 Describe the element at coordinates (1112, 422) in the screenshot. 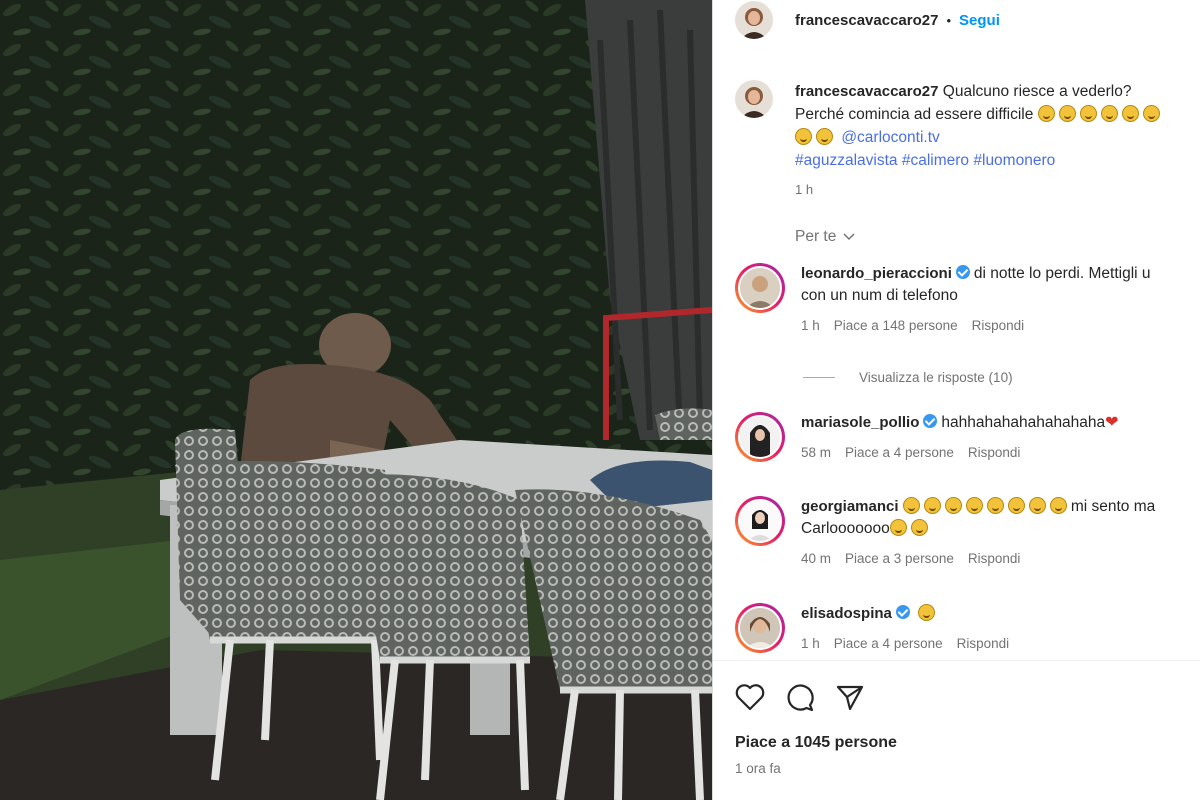

I see `red-heart-emoji: ❤` at that location.